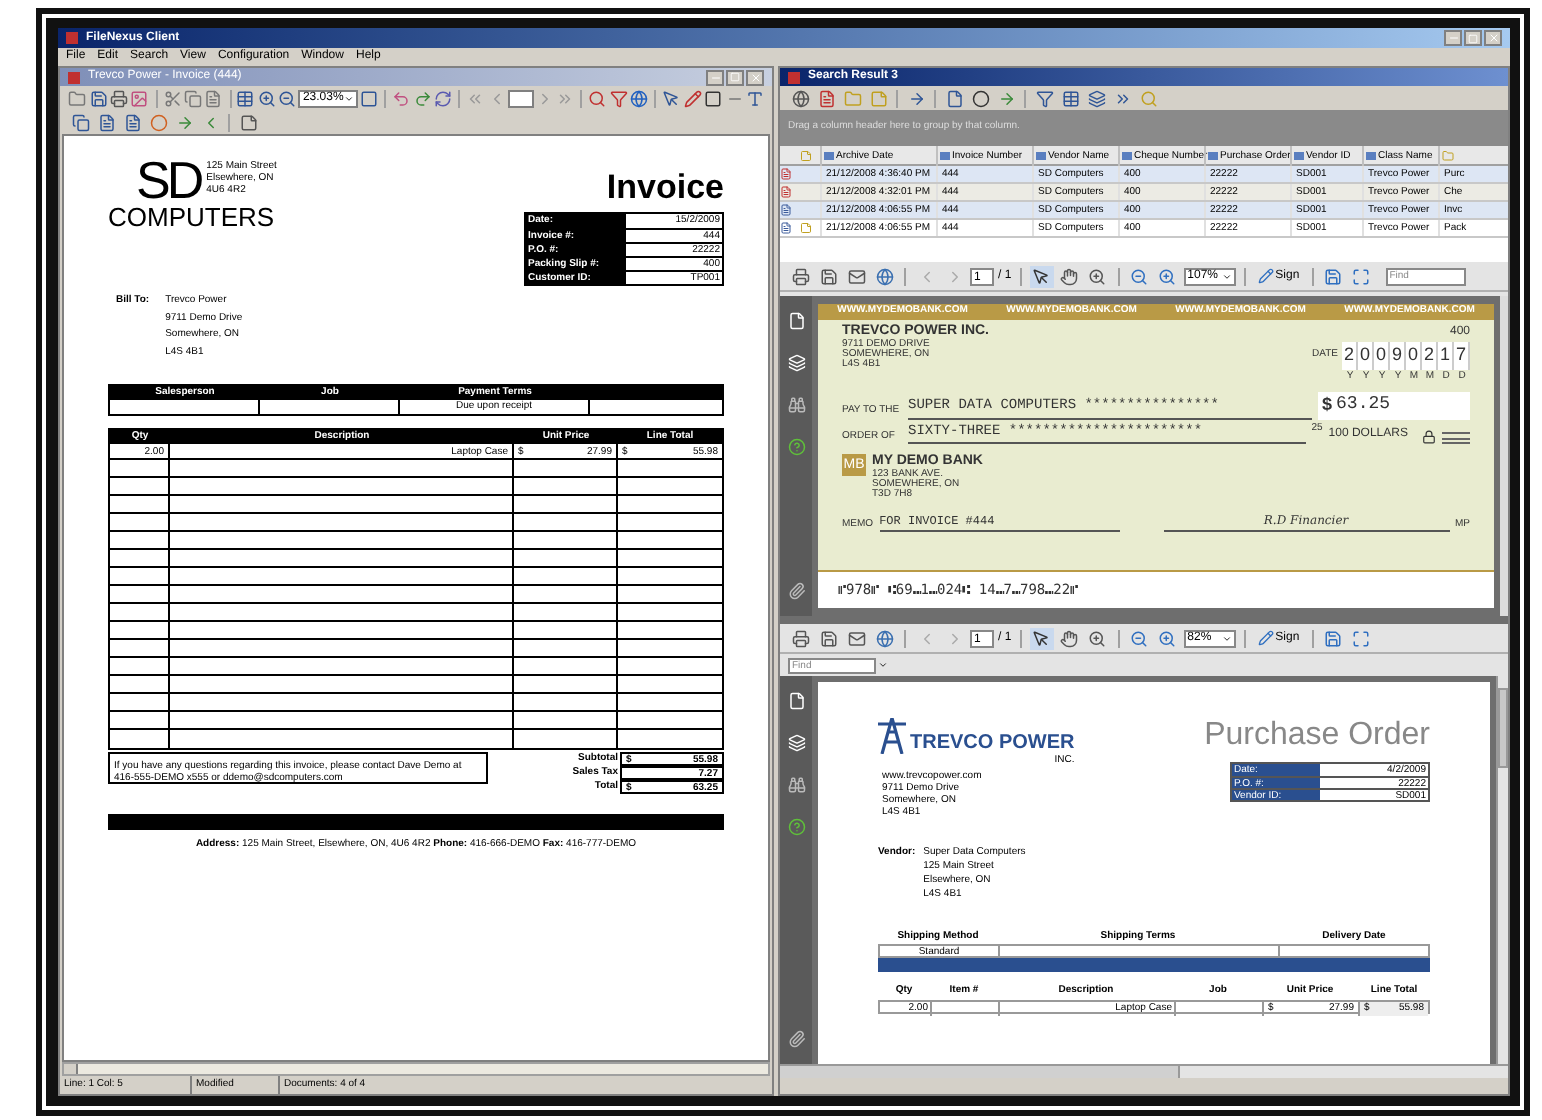 The image size is (1542, 1120). What do you see at coordinates (246, 99) in the screenshot?
I see `fit-page-button` at bounding box center [246, 99].